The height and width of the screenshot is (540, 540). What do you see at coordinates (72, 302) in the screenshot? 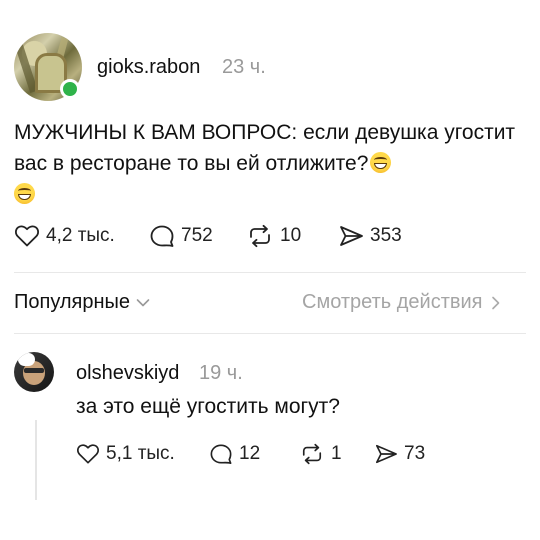
I see `sort-label: Популярные` at bounding box center [72, 302].